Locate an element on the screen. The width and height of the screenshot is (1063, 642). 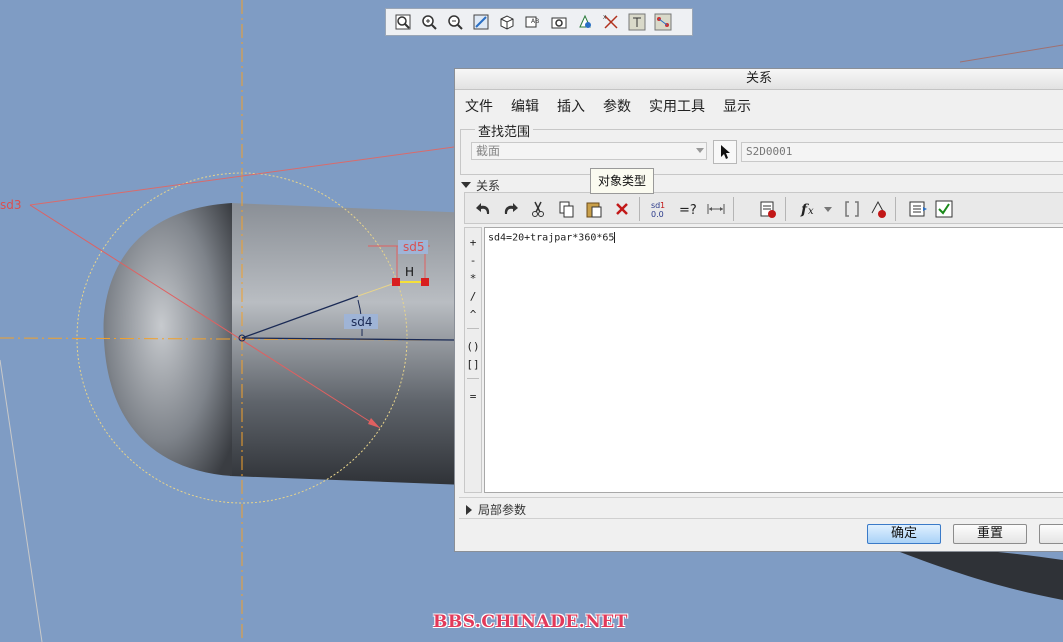
dropdown-icon is located at coordinates (828, 209).